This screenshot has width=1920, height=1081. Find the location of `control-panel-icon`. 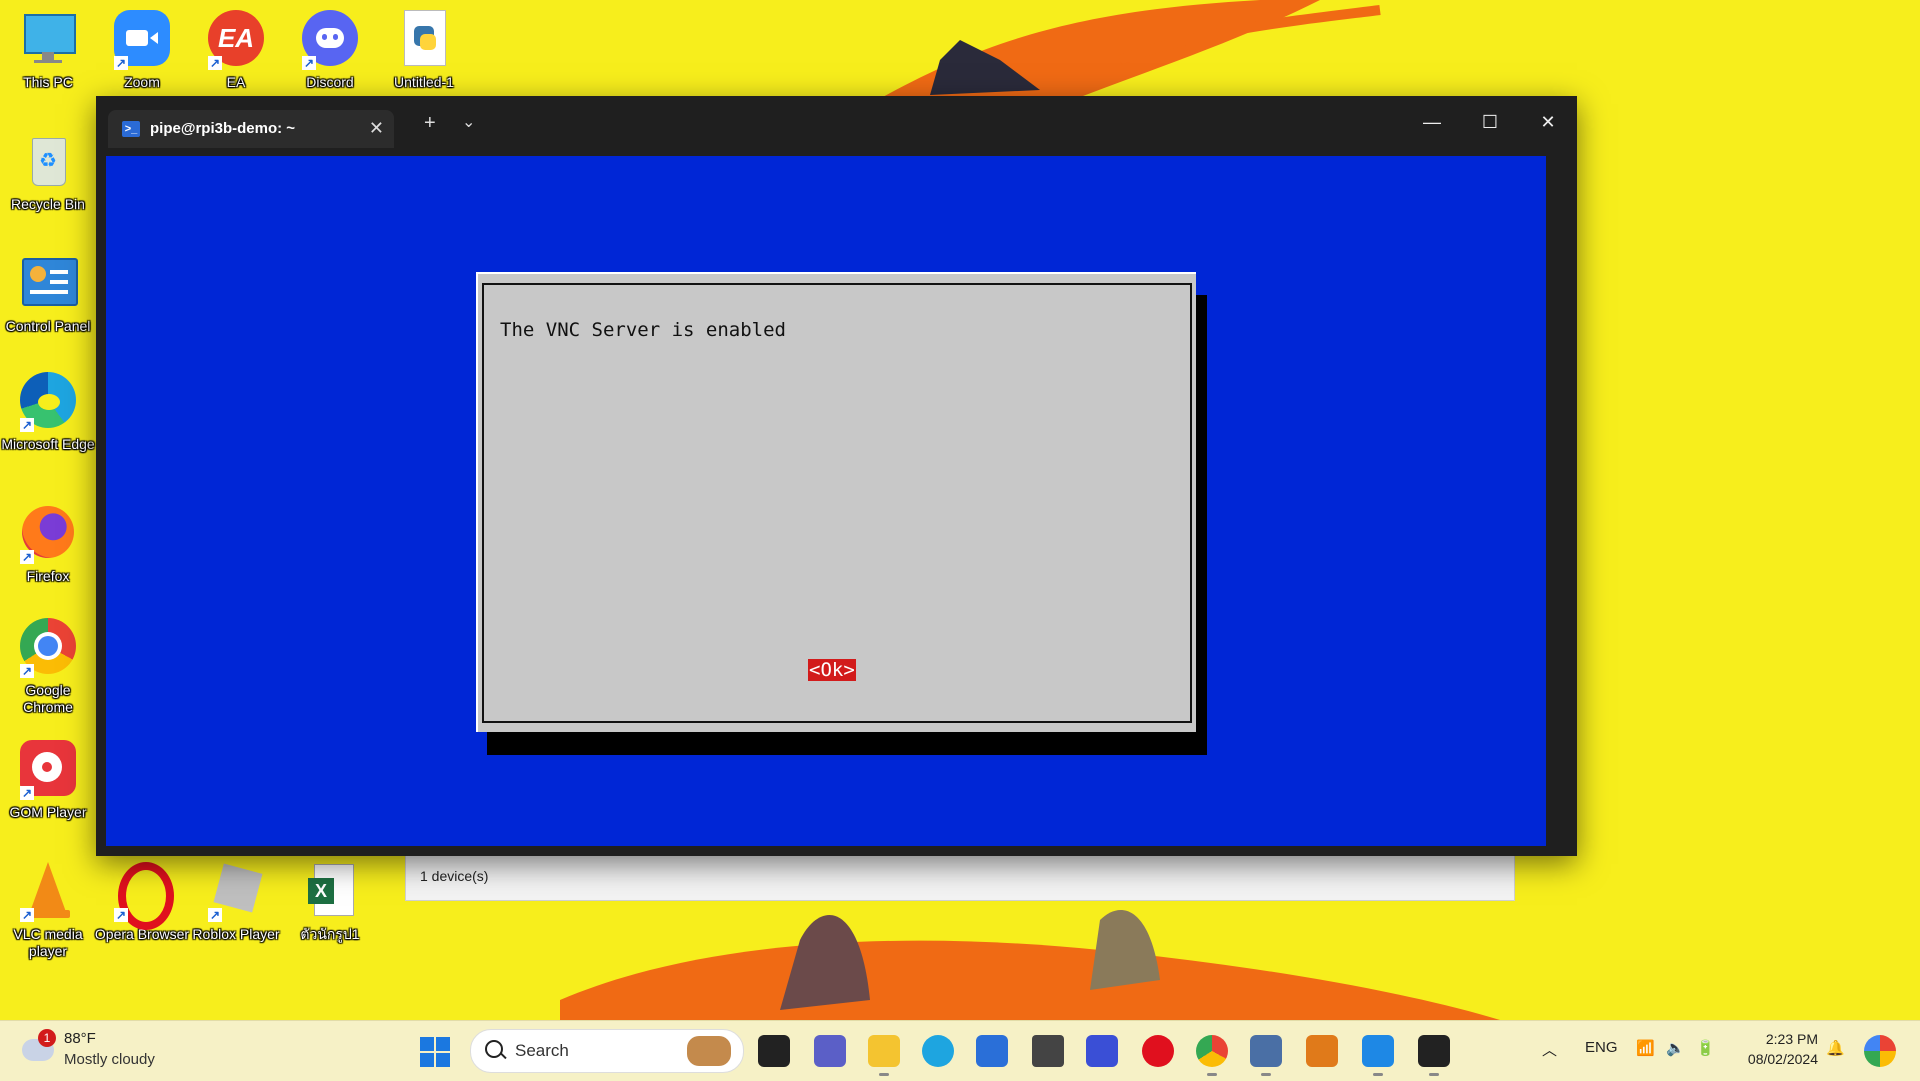

control-panel-icon is located at coordinates (48, 284).